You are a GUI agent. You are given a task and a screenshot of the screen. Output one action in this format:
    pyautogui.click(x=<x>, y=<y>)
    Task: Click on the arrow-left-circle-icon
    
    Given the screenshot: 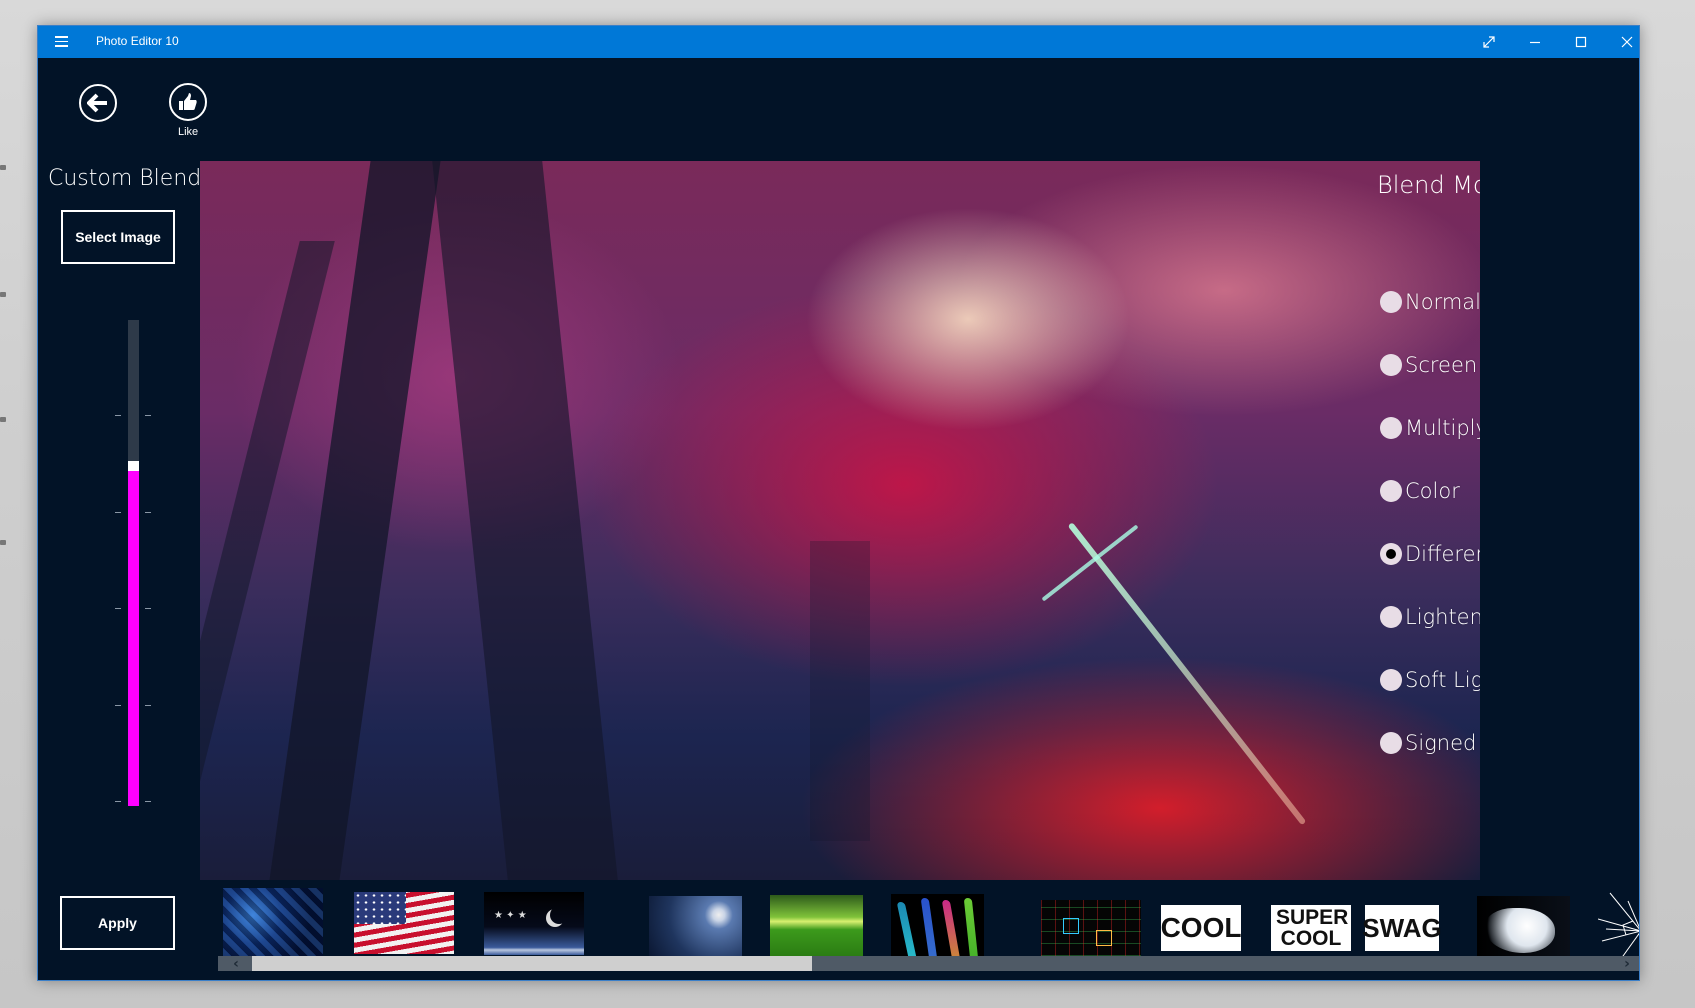 What is the action you would take?
    pyautogui.click(x=97, y=103)
    